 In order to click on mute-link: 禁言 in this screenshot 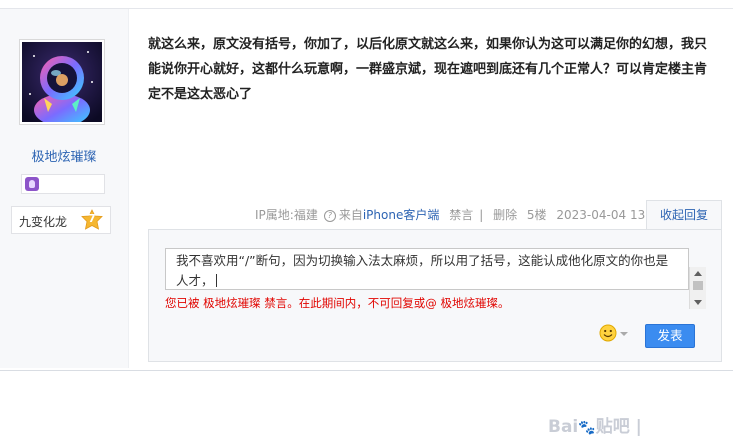, I will do `click(461, 214)`.